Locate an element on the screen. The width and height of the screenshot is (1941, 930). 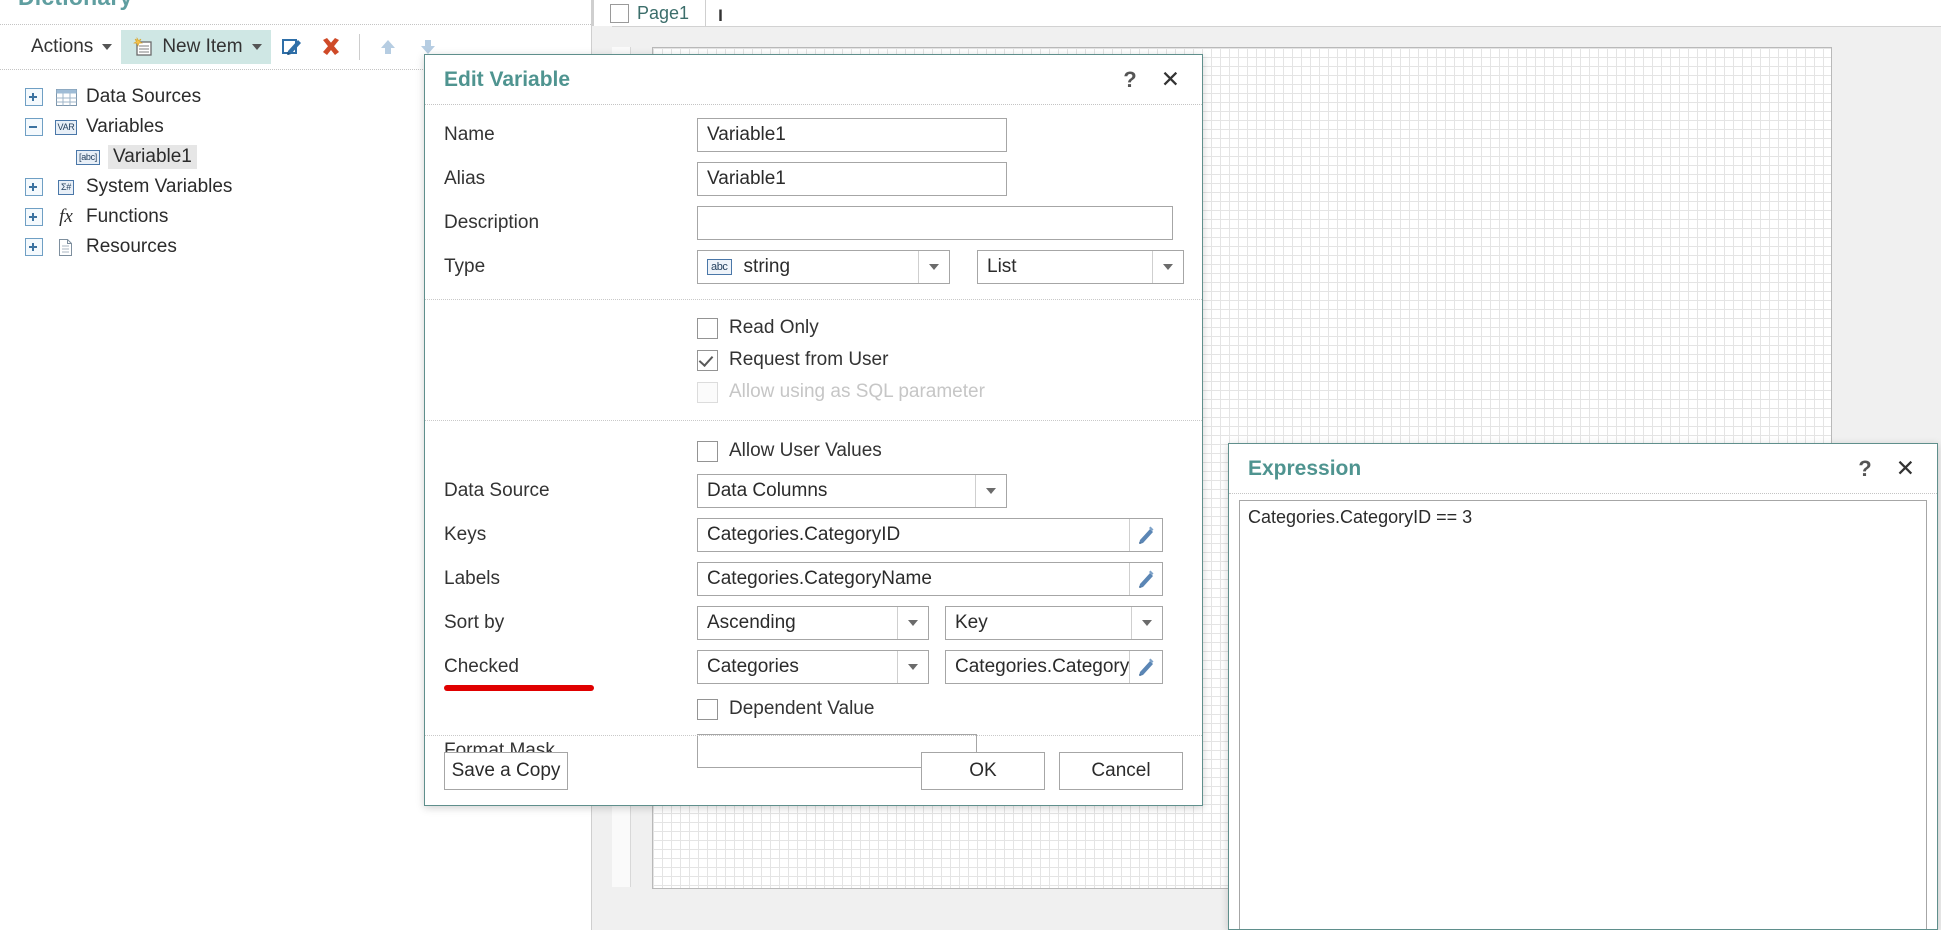
type-kind-combo: List is located at coordinates (1080, 267).